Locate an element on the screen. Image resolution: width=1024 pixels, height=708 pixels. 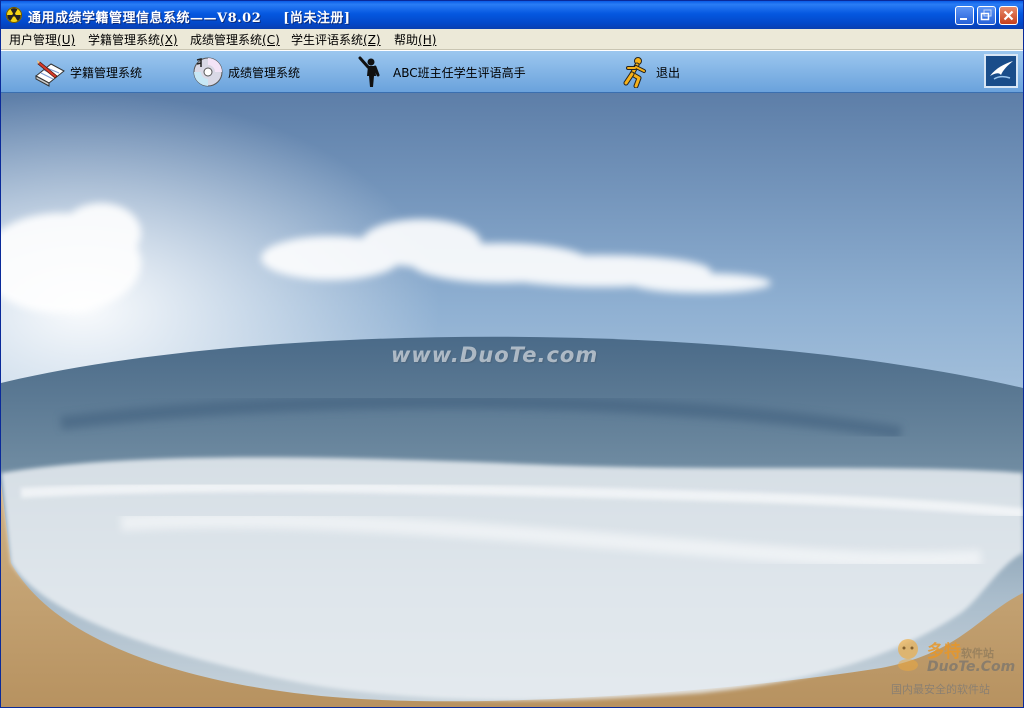
toolbar-student-records-button: 学籍管理系统 is located at coordinates (87, 72).